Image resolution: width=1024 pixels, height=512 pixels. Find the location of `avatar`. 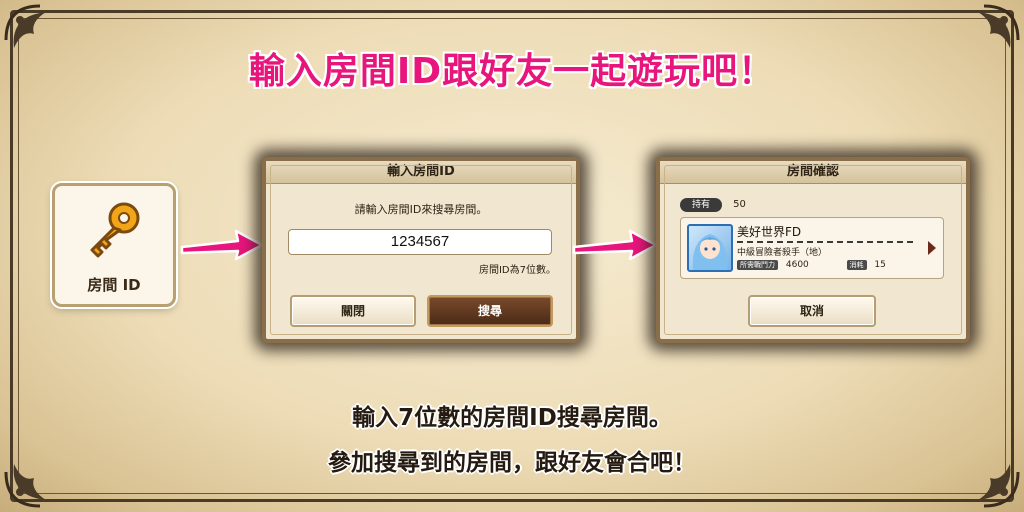

avatar is located at coordinates (710, 248).